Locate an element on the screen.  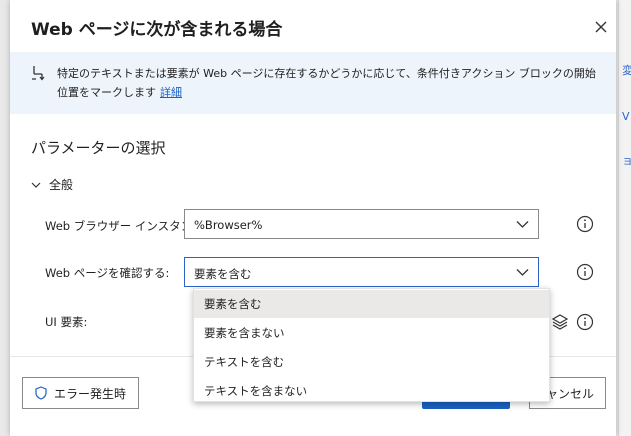
check-page-label: Web ページを確認する: is located at coordinates (107, 273).